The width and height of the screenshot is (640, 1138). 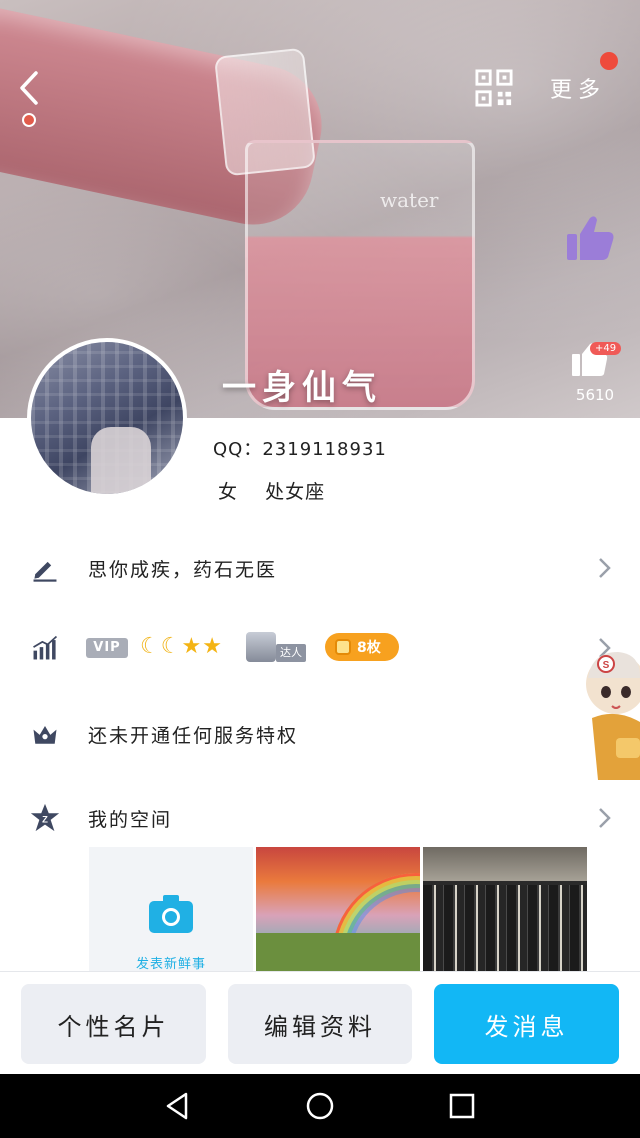 I want to click on coins-badge: 8枚, so click(x=362, y=647).